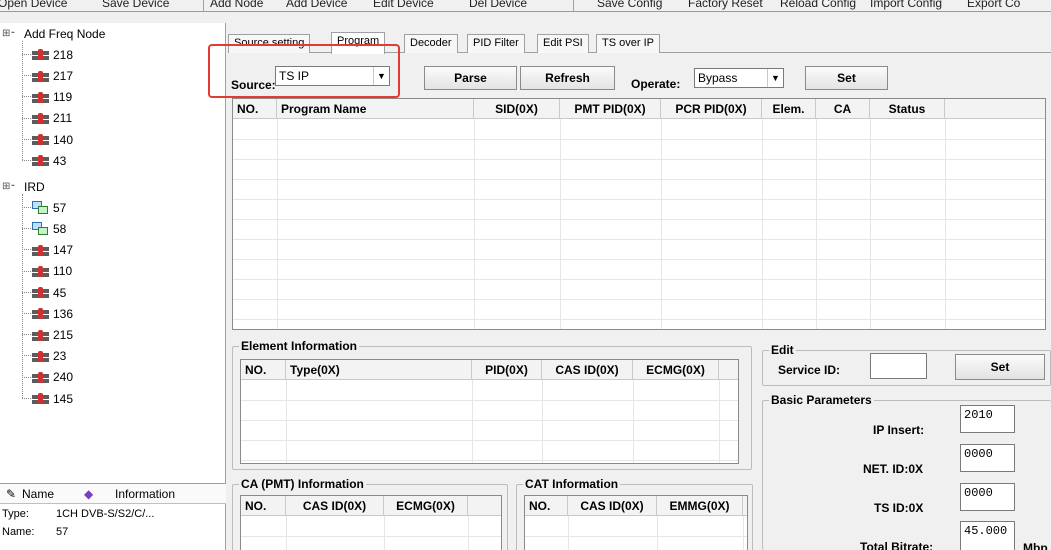 This screenshot has width=1051, height=550. What do you see at coordinates (63, 377) in the screenshot?
I see `tree-node-label: 240` at bounding box center [63, 377].